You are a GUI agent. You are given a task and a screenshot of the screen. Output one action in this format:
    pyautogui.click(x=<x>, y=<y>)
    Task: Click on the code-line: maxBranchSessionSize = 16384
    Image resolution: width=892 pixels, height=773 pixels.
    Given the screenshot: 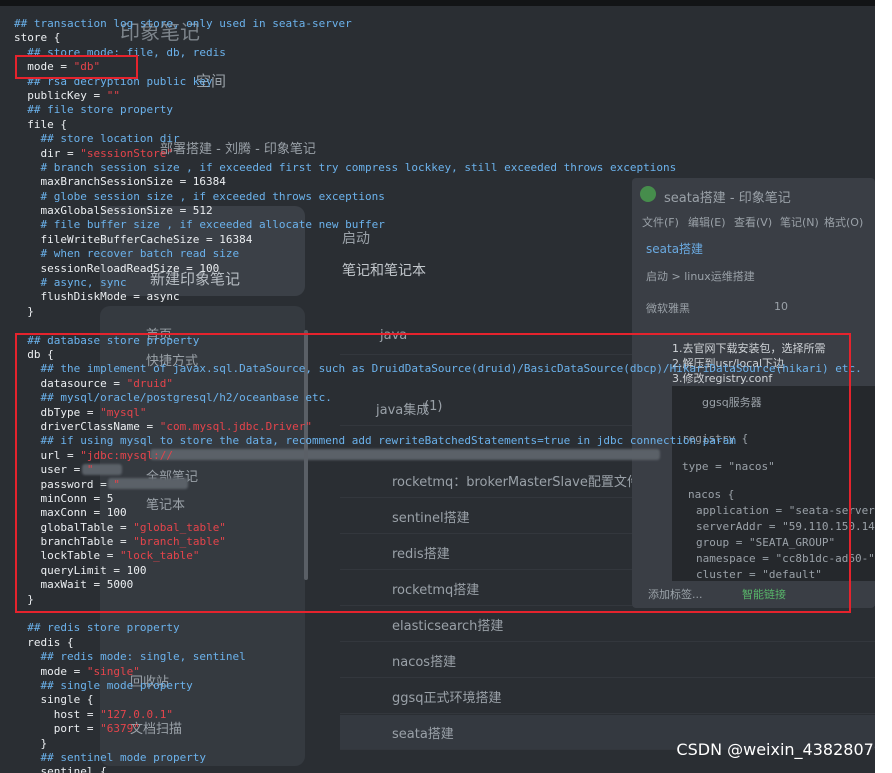 What is the action you would take?
    pyautogui.click(x=438, y=182)
    